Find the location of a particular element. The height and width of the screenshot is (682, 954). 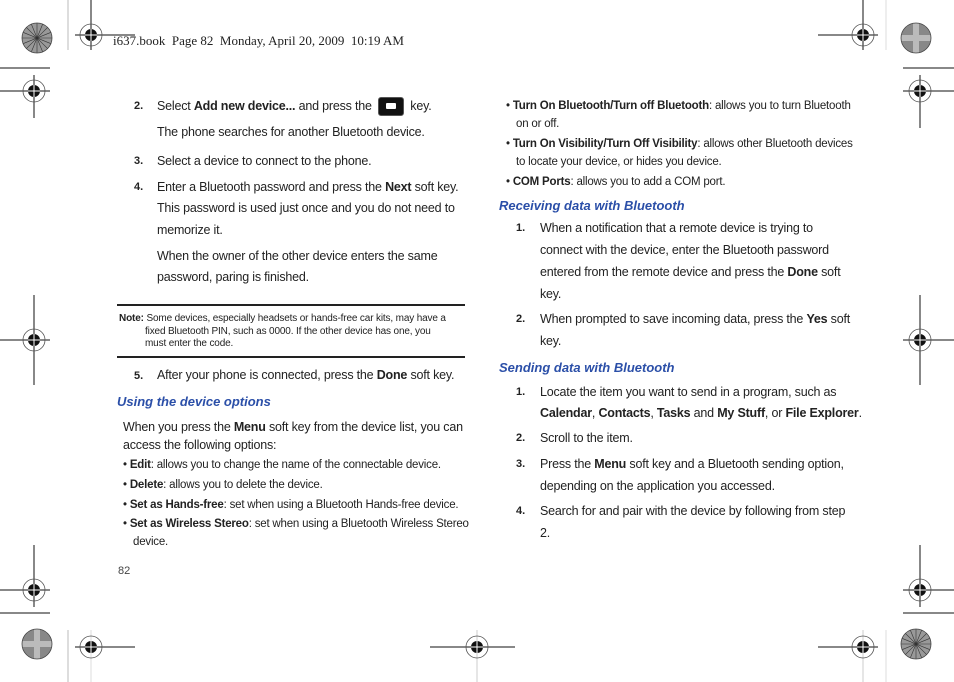

bold-term: Contacts is located at coordinates (624, 413).